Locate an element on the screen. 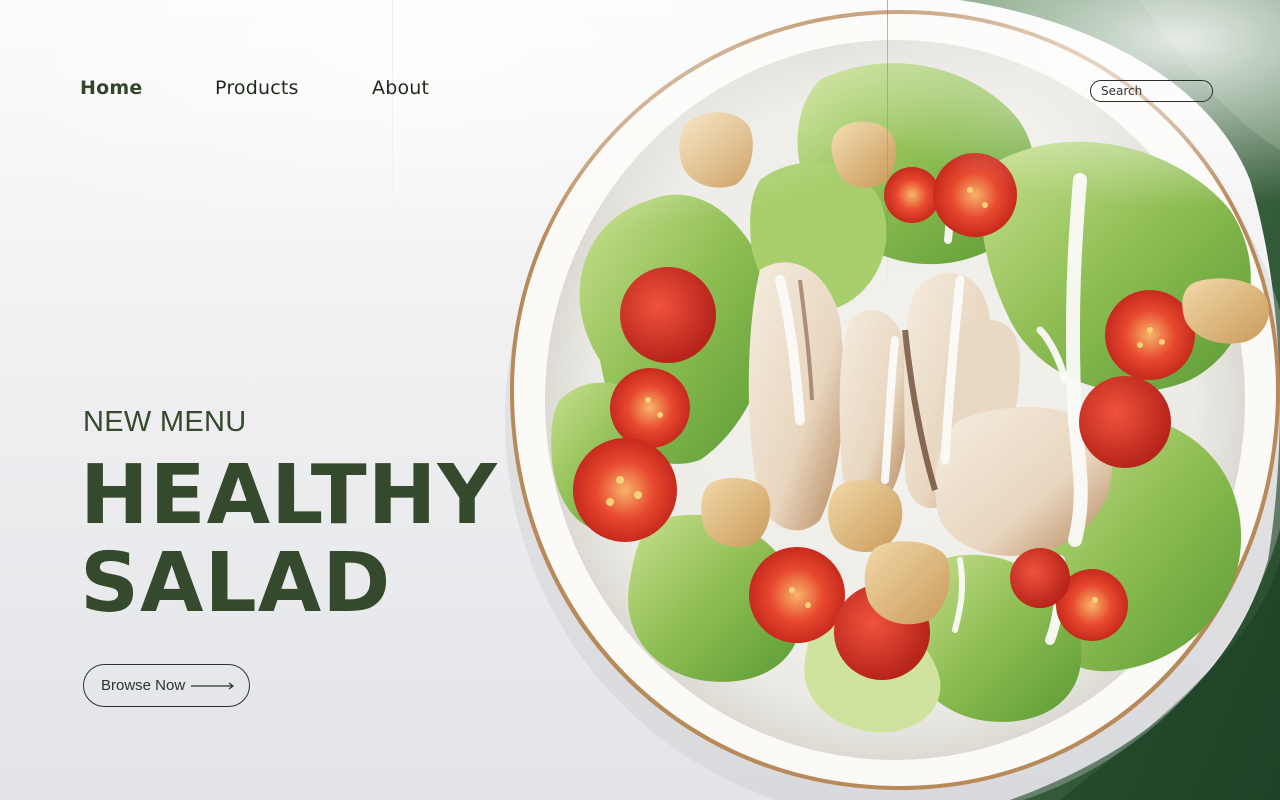  headline-line-1: HEALTHY is located at coordinates (289, 495).